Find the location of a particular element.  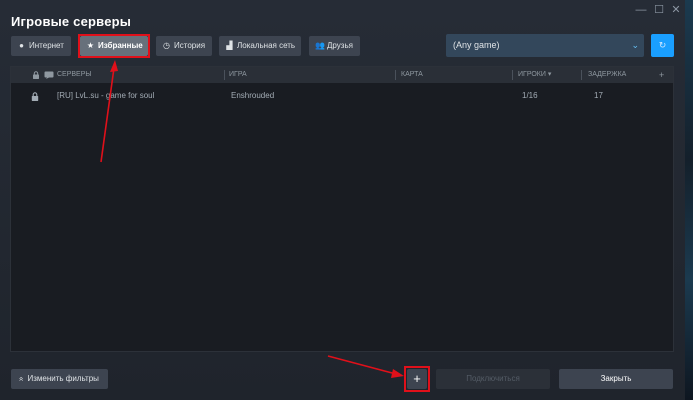

table-header: СЕРВЕРЫ ИГРА КАРТА ИГРОКИ ▾ ЗАДЕРЖКА + is located at coordinates (342, 75).